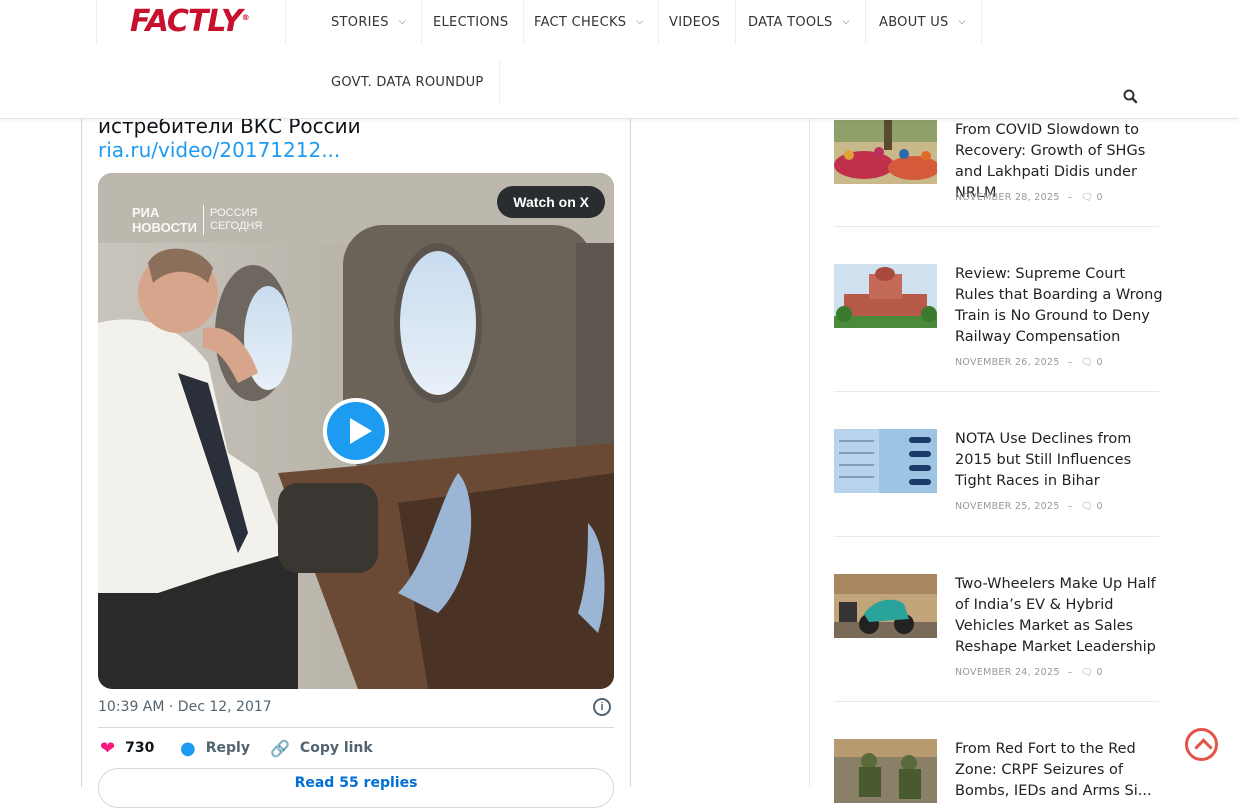  Describe the element at coordinates (227, 748) in the screenshot. I see `reply-label: Reply` at that location.